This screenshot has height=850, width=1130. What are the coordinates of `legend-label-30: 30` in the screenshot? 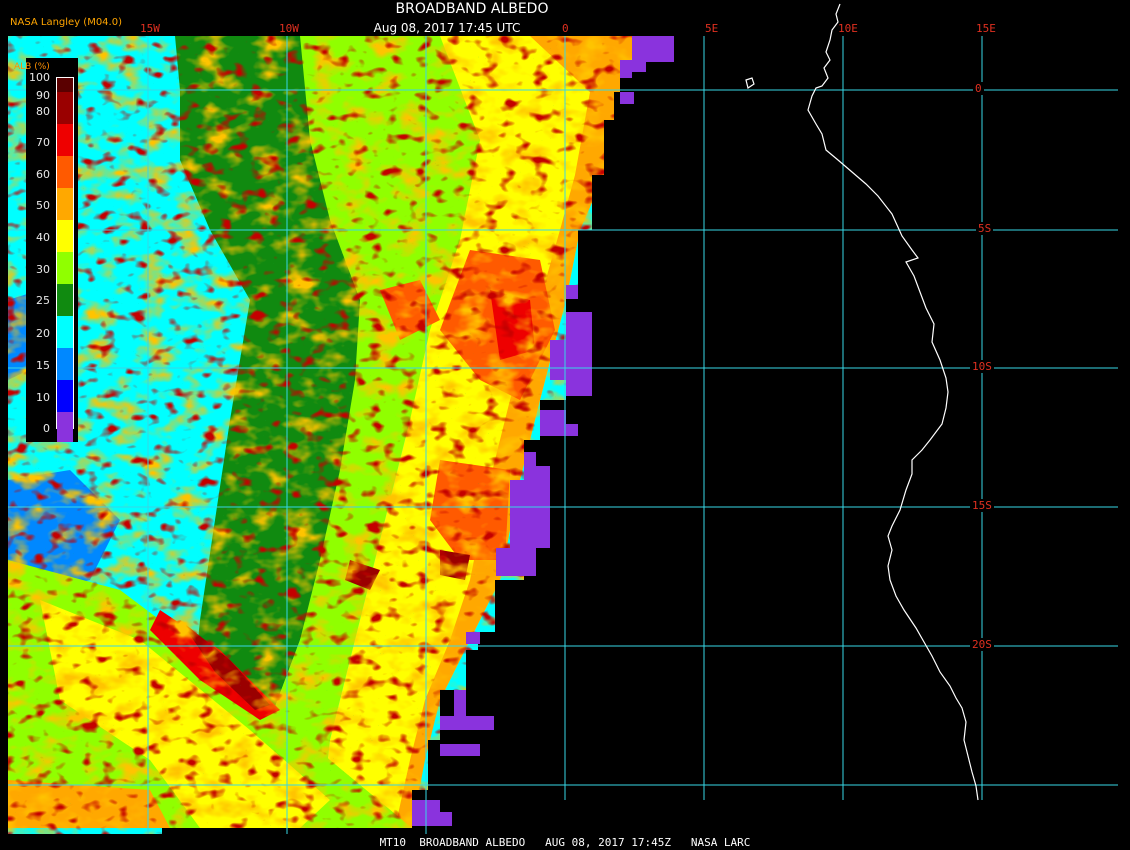 It's located at (43, 269).